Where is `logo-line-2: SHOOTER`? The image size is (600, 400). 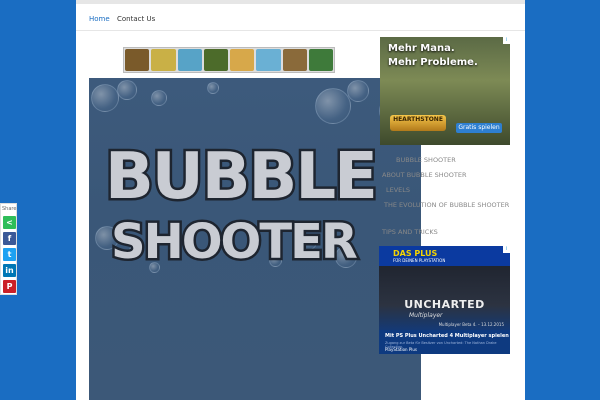
logo-line-2: SHOOTER is located at coordinates (234, 242).